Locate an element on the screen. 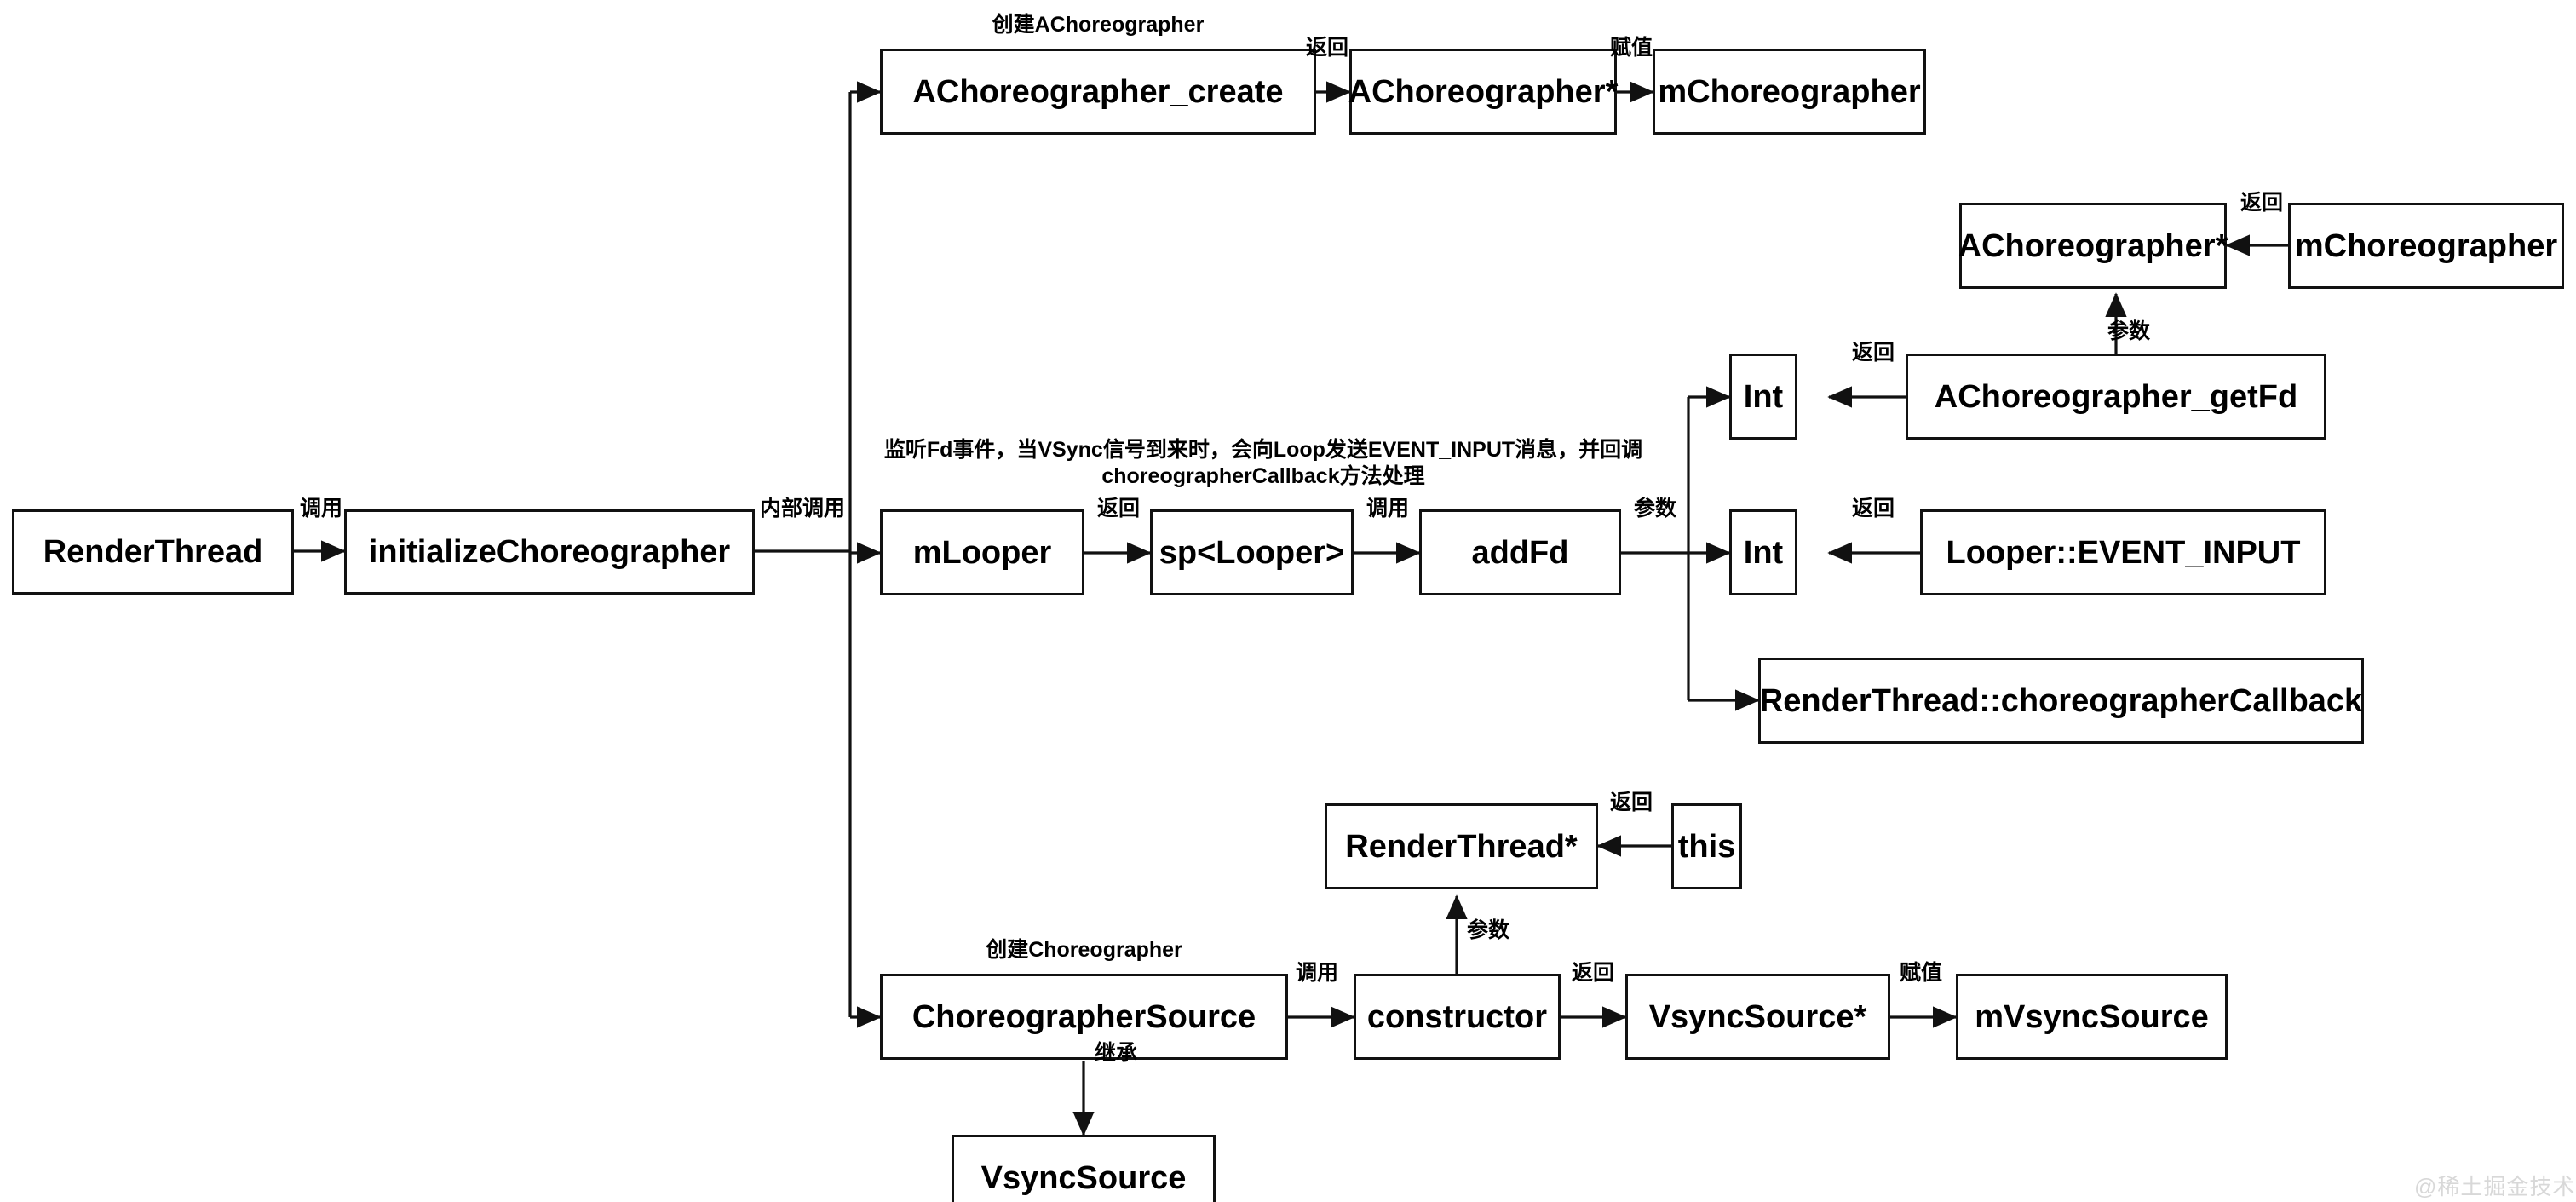 The image size is (2576, 1202). node-render-thread-ptr: RenderThread* is located at coordinates (1462, 846).